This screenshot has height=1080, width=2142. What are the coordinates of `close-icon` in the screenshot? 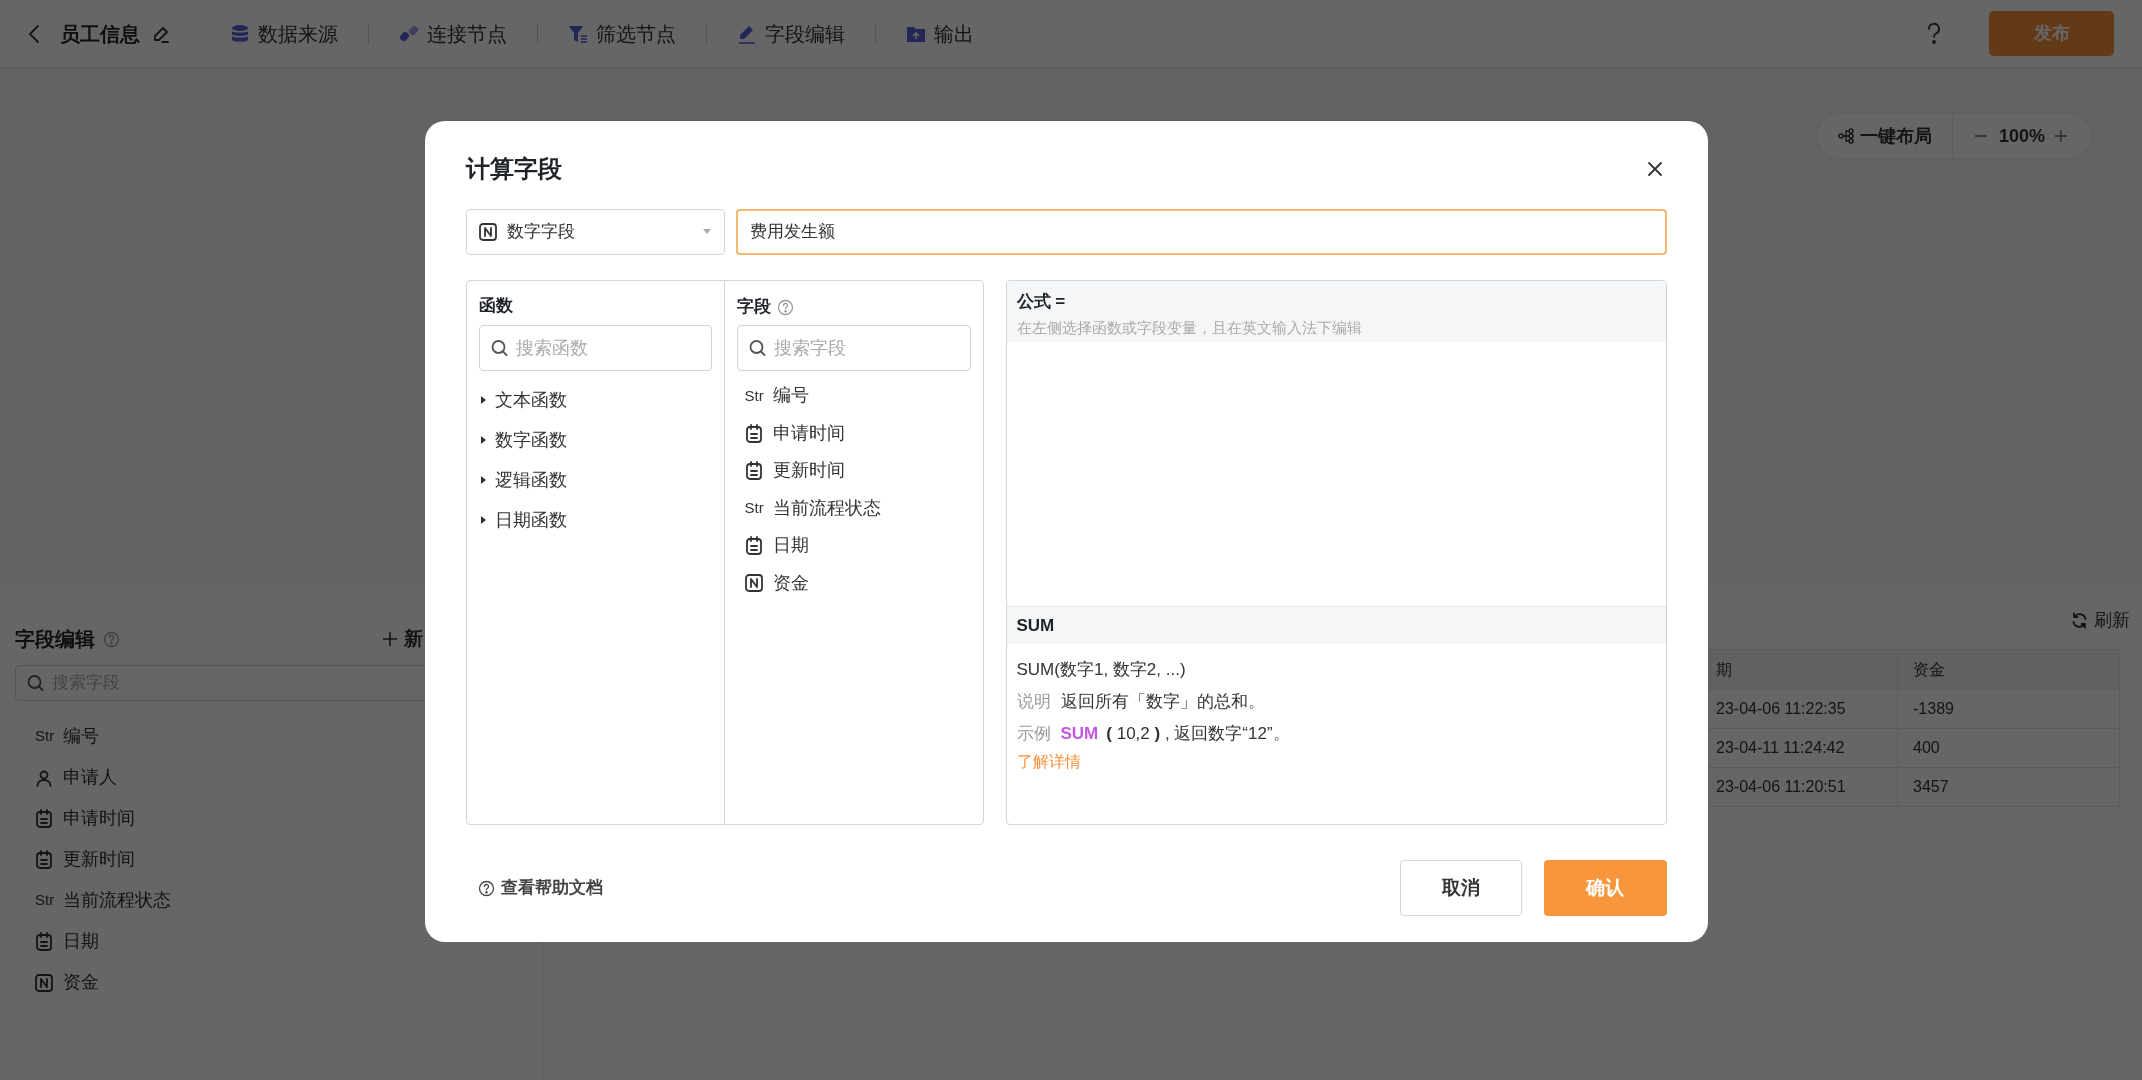 It's located at (1654, 169).